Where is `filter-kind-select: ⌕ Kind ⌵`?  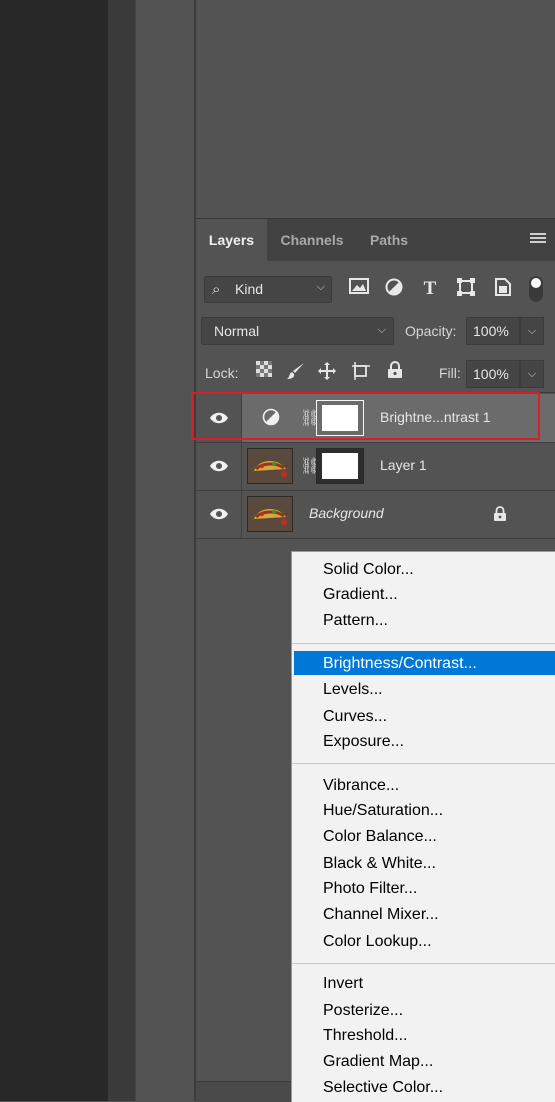 filter-kind-select: ⌕ Kind ⌵ is located at coordinates (268, 289).